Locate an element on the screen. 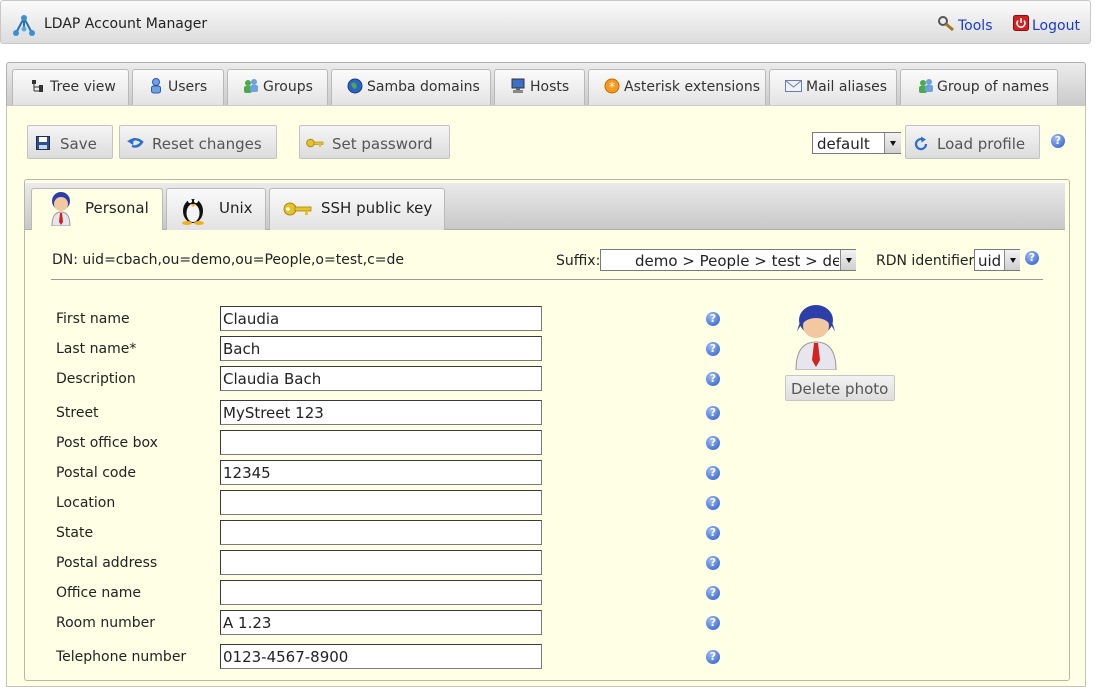 The image size is (1095, 687). tab-label: Group of names is located at coordinates (993, 87).